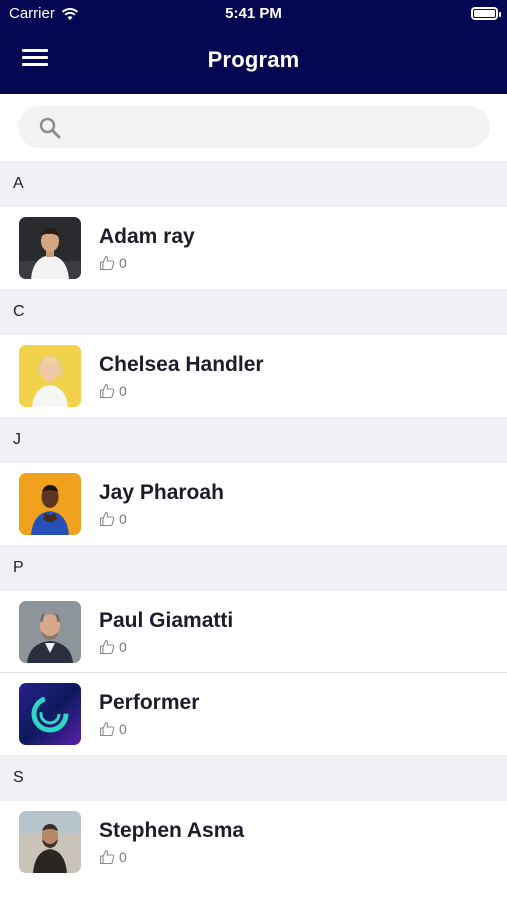 The height and width of the screenshot is (900, 507). What do you see at coordinates (147, 236) in the screenshot?
I see `item-name: Adam ray` at bounding box center [147, 236].